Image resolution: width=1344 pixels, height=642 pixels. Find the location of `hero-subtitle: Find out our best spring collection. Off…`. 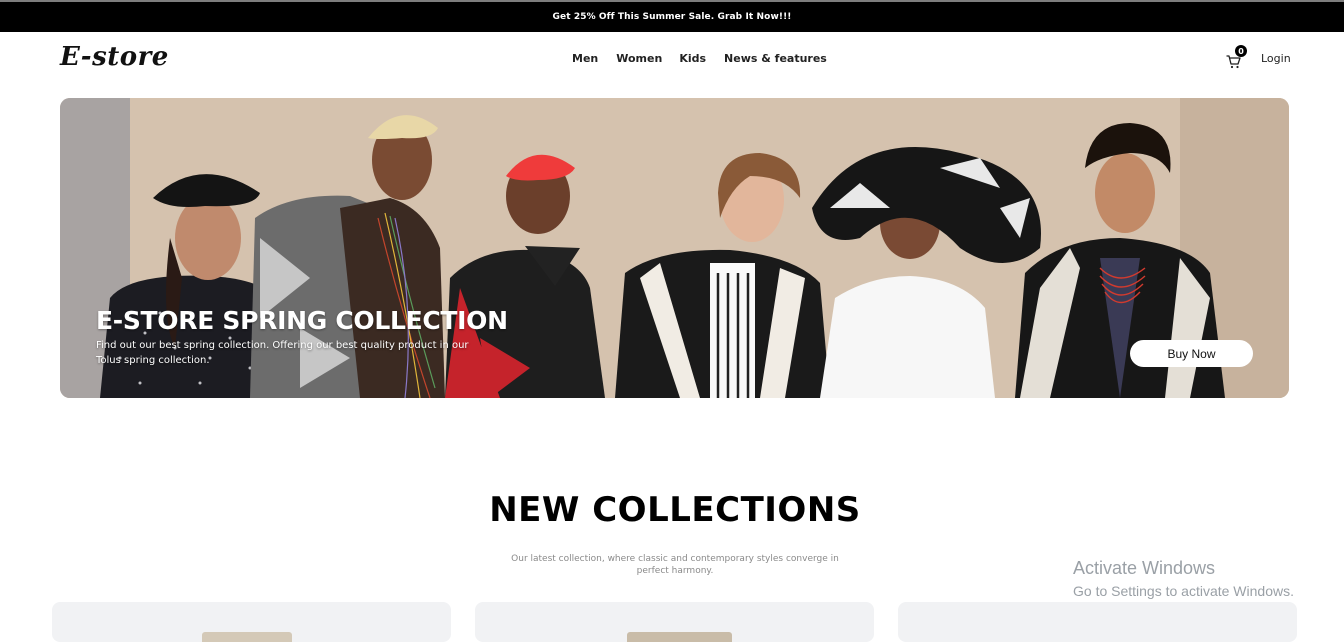

hero-subtitle: Find out our best spring collection. Off… is located at coordinates (282, 353).